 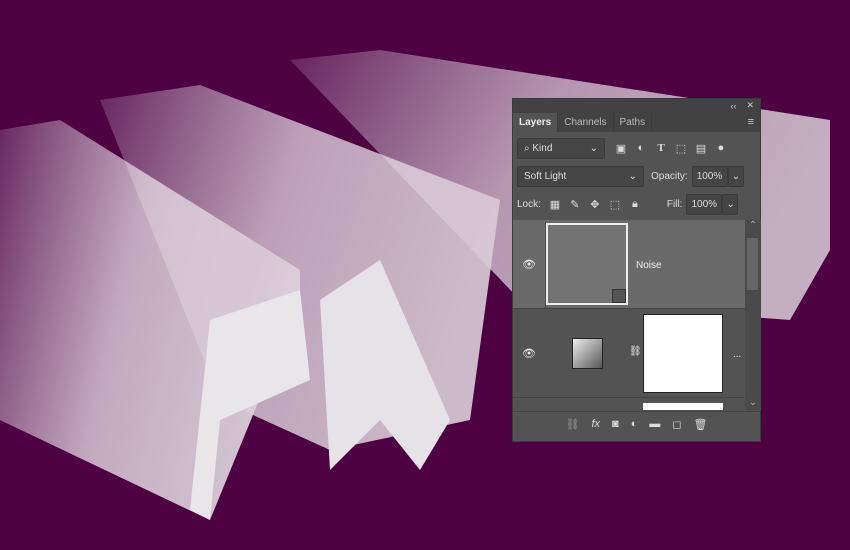 What do you see at coordinates (674, 204) in the screenshot?
I see `fill-label: Fill:` at bounding box center [674, 204].